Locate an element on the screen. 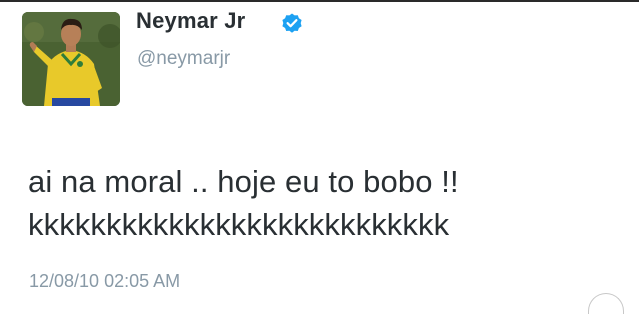 Image resolution: width=639 pixels, height=314 pixels. tweet-timestamp: 12/08/10 02:05 AM is located at coordinates (104, 281).